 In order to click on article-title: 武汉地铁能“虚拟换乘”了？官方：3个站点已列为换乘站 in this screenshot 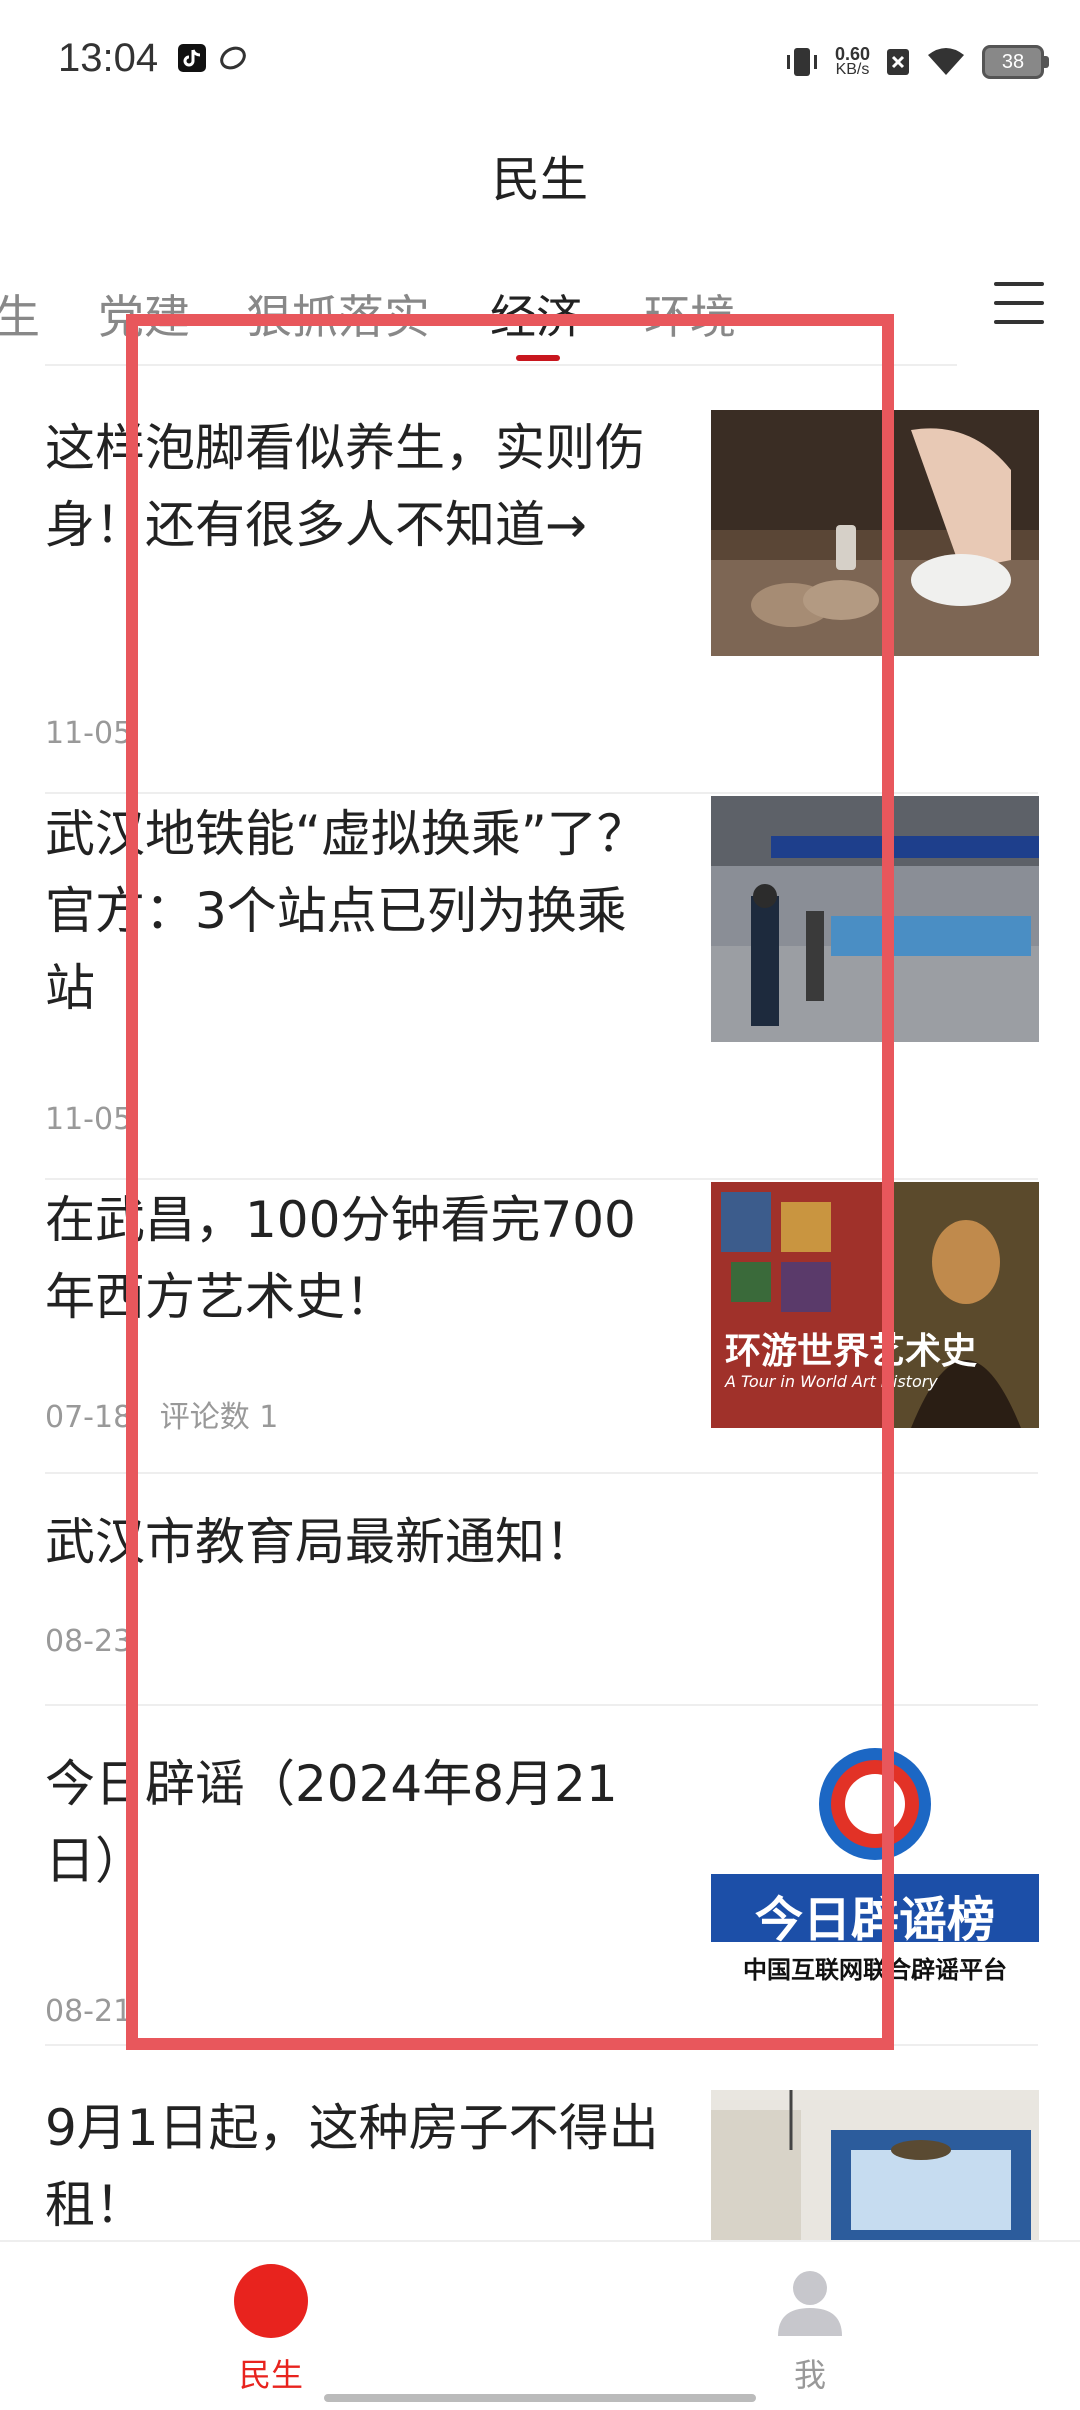, I will do `click(346, 911)`.